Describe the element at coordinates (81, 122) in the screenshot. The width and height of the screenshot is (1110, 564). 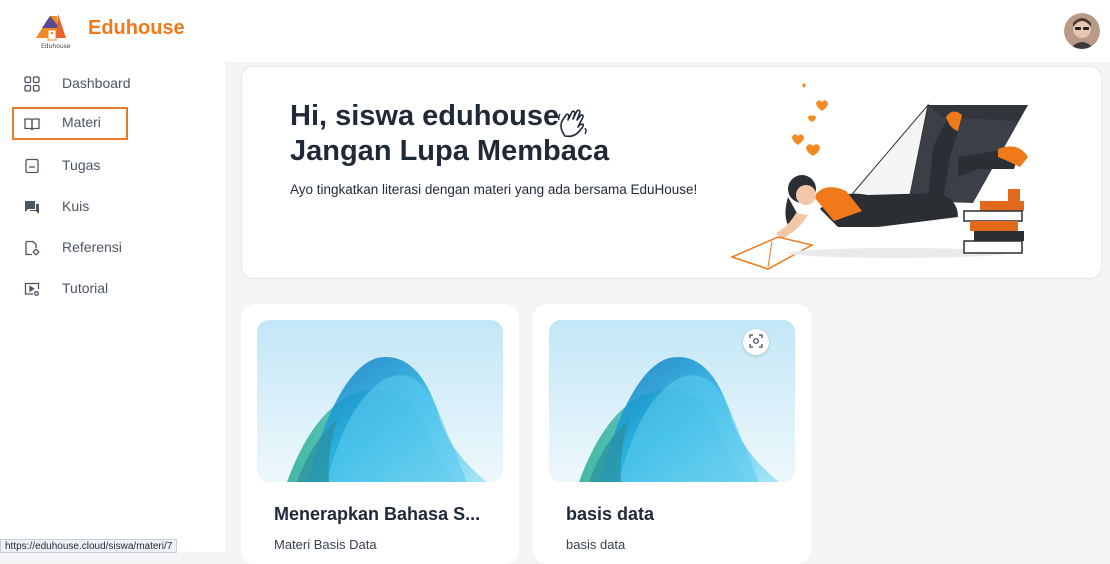
I see `sidebar-item-label: Materi` at that location.